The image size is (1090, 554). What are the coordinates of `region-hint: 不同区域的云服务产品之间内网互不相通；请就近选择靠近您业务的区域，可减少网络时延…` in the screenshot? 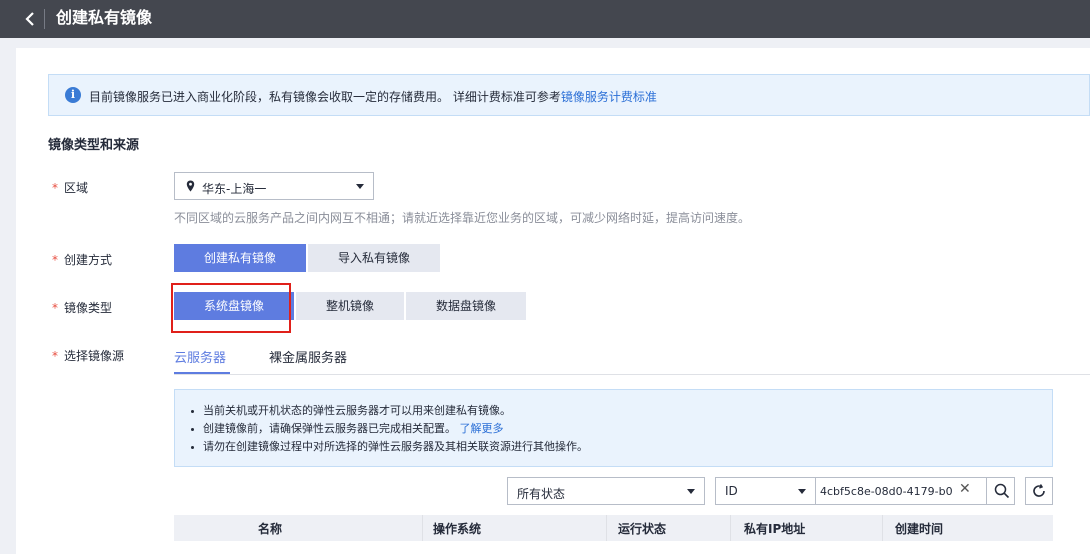 It's located at (462, 218).